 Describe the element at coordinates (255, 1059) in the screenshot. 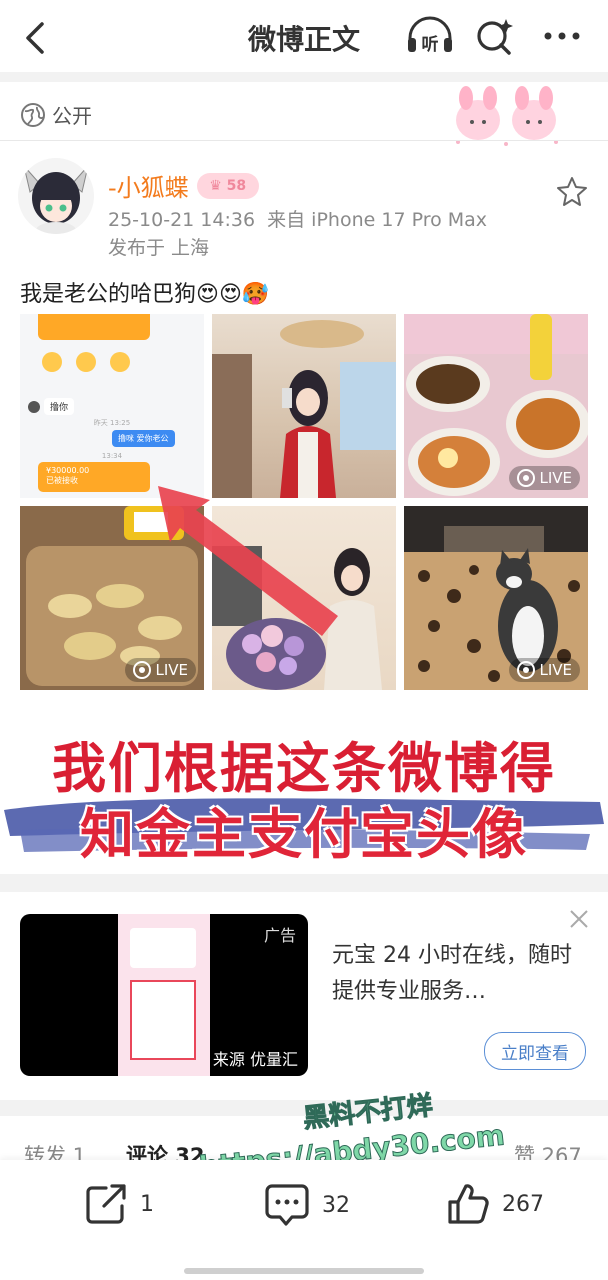

I see `ad-source: 来源 优量汇` at that location.